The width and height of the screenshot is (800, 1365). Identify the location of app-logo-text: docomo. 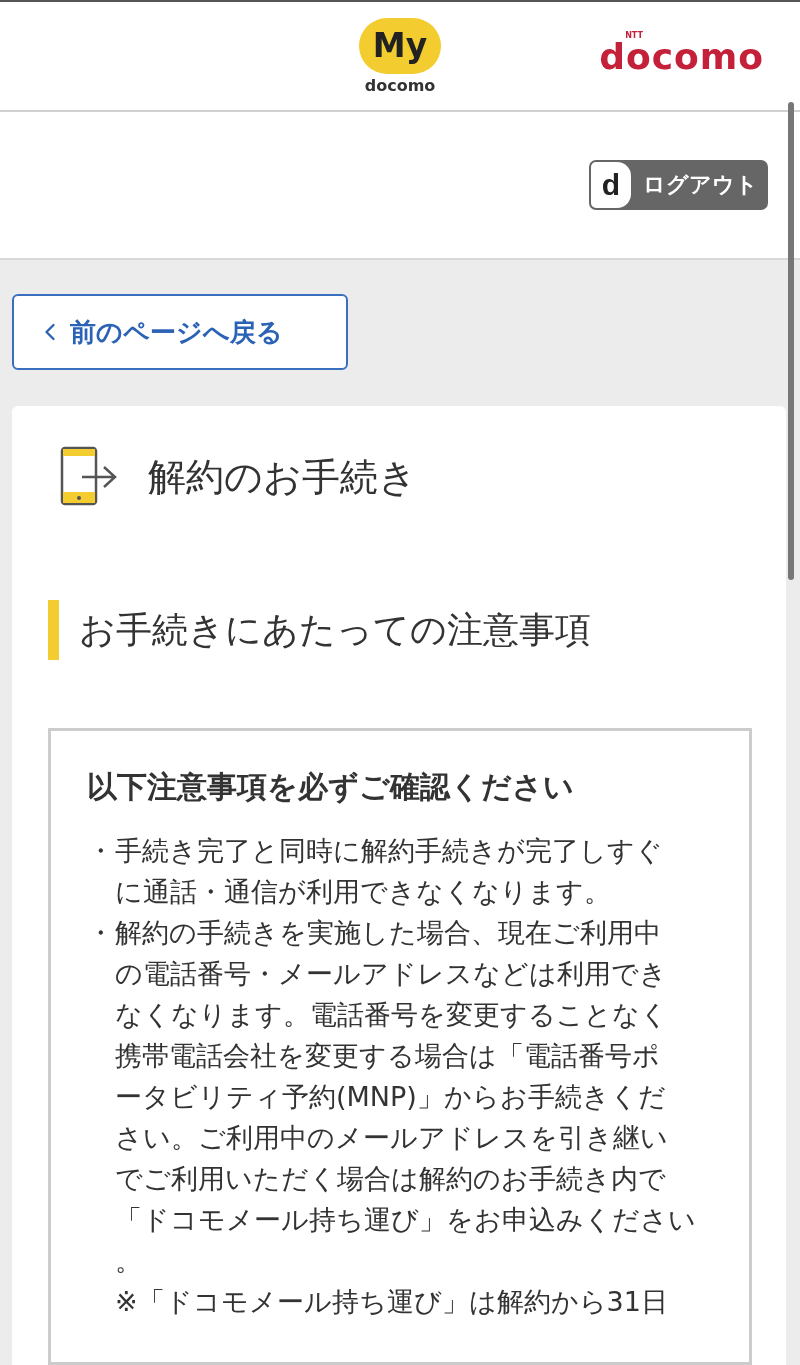
(400, 85).